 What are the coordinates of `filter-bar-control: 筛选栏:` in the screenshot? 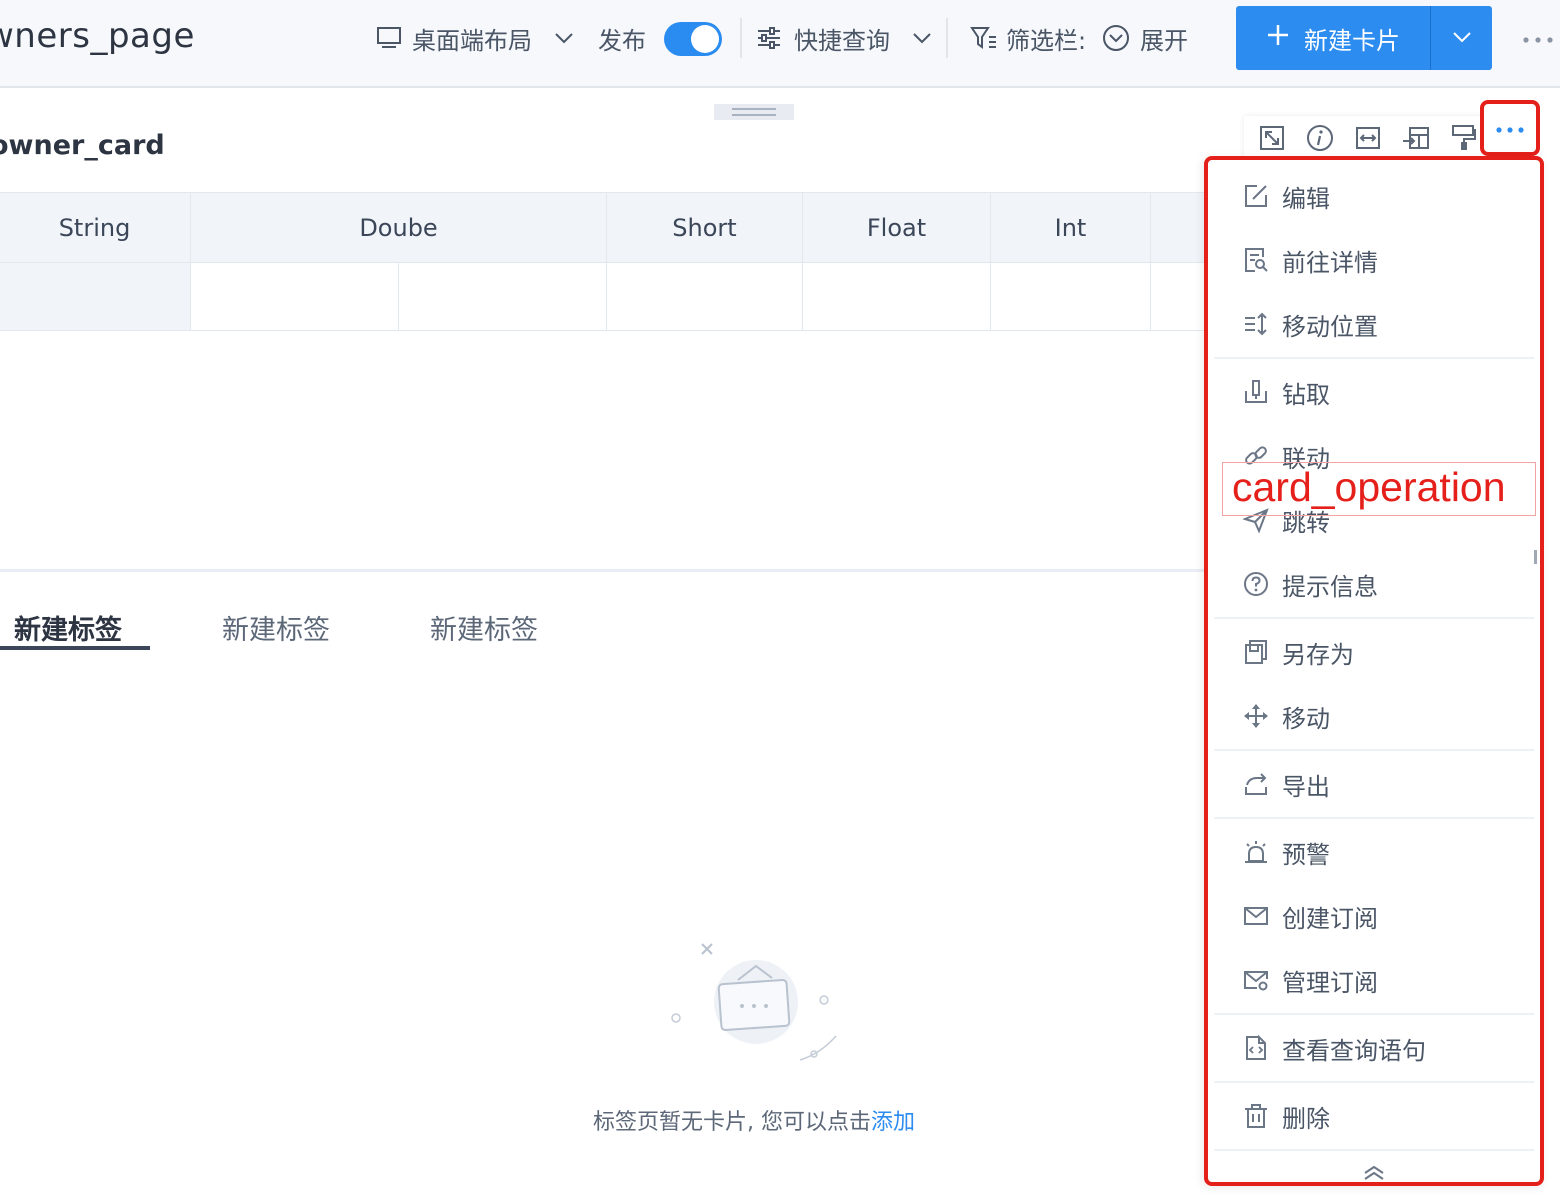 It's located at (1028, 38).